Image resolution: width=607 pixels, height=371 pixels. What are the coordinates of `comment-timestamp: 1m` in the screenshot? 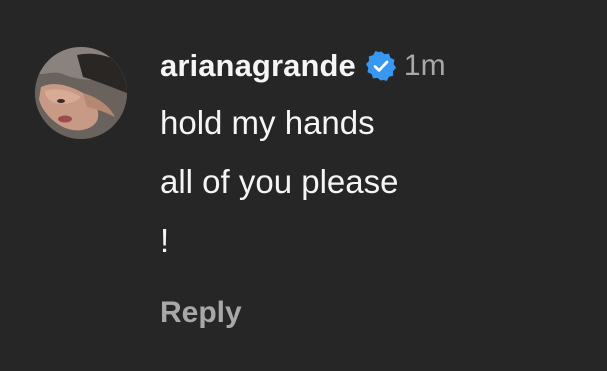 It's located at (424, 65).